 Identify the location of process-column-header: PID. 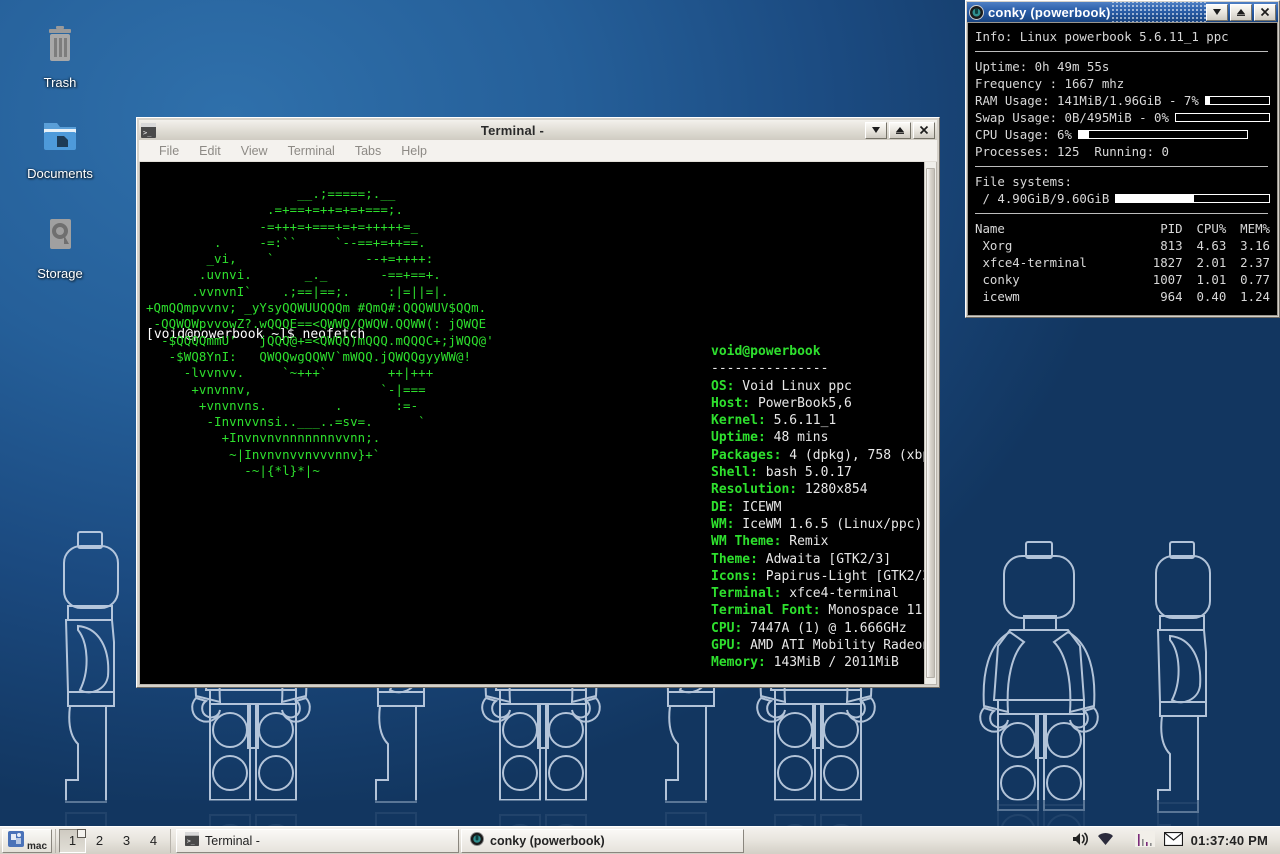
(1171, 228).